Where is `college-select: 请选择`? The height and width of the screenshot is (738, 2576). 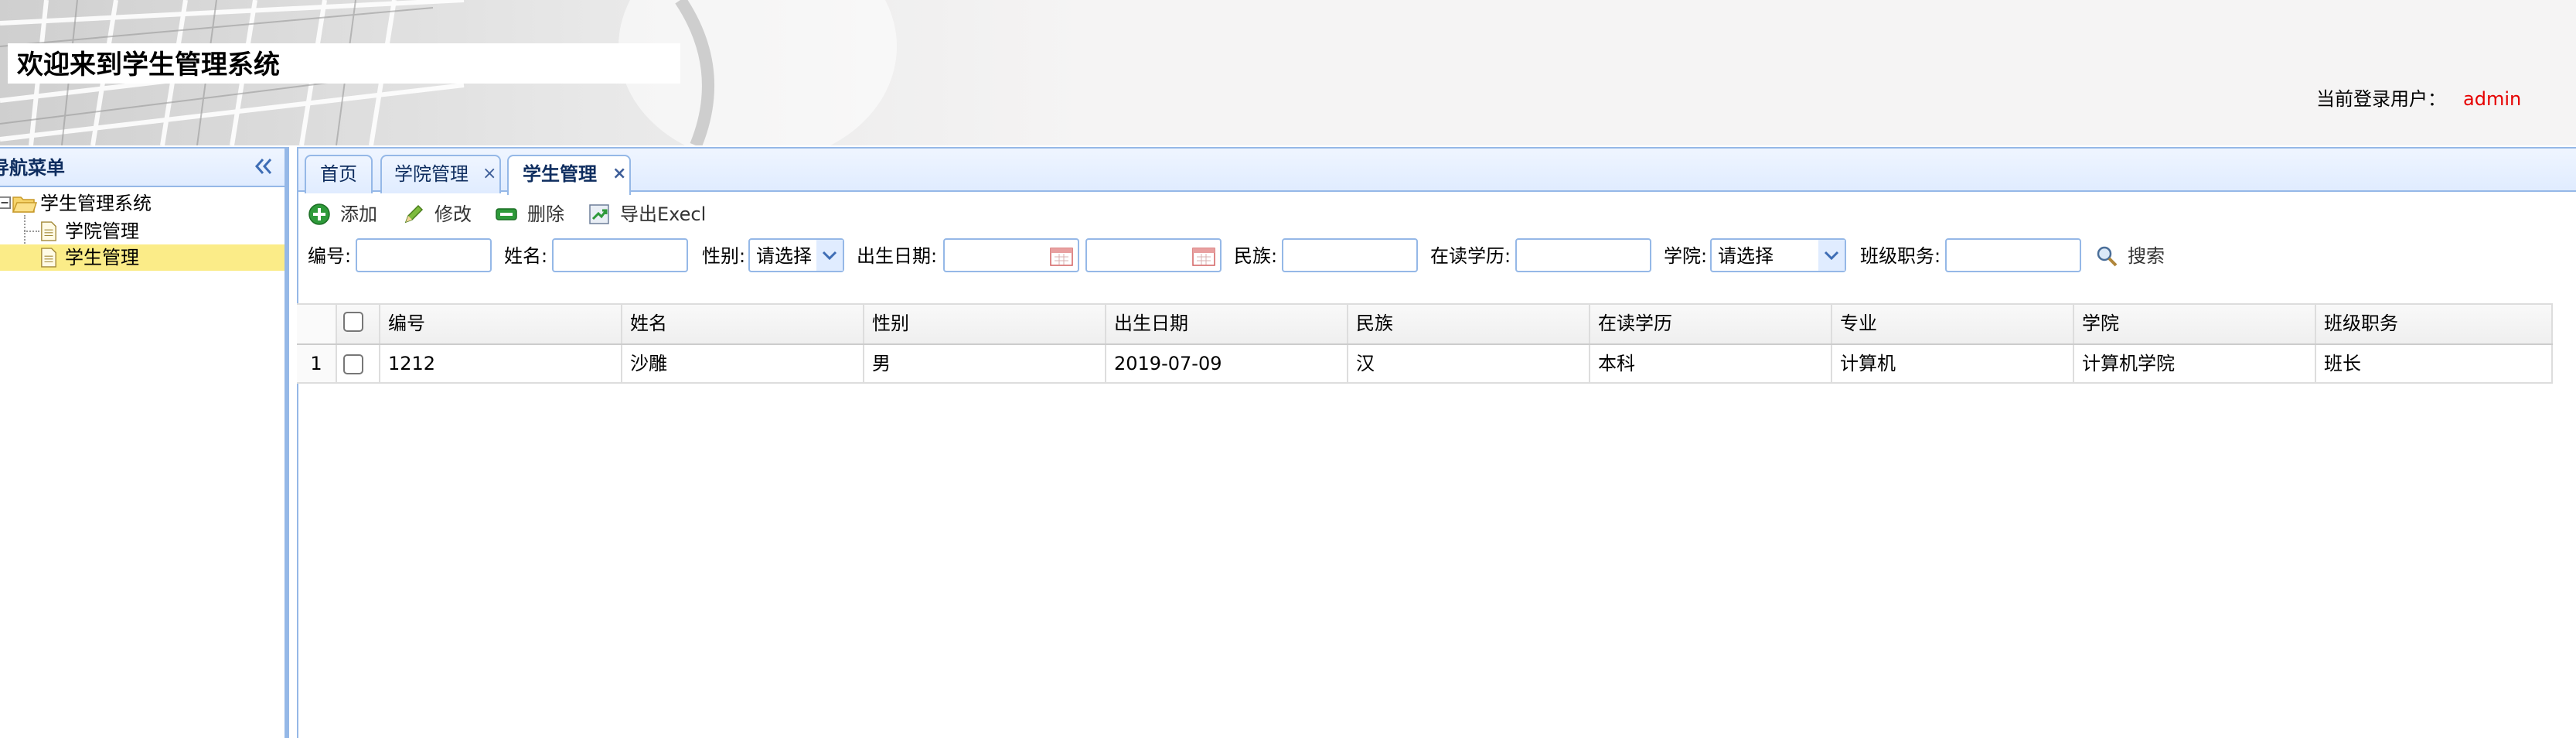
college-select: 请选择 is located at coordinates (1778, 255).